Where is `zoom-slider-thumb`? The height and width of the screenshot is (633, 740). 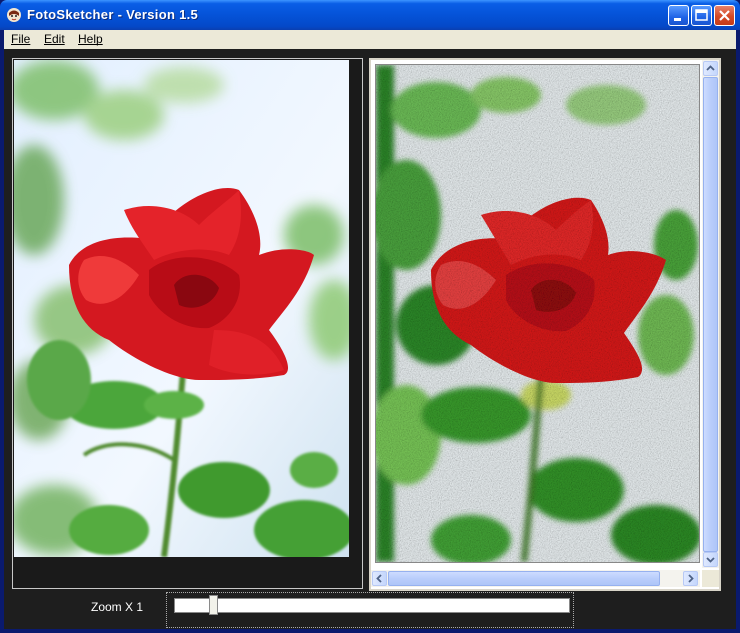 zoom-slider-thumb is located at coordinates (214, 605).